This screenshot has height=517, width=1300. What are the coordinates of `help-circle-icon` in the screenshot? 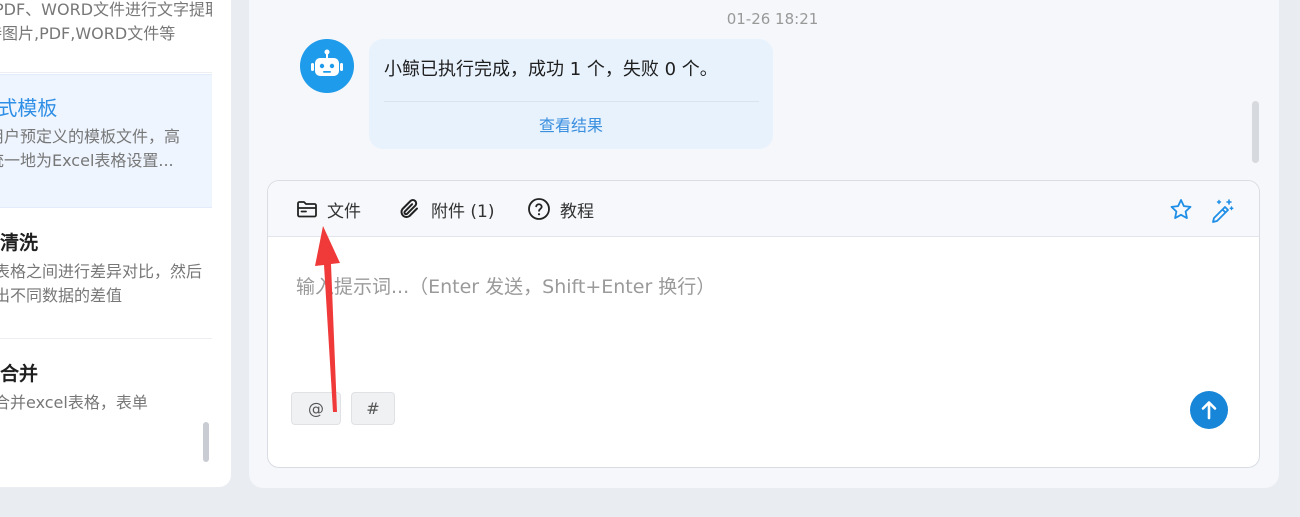 It's located at (539, 209).